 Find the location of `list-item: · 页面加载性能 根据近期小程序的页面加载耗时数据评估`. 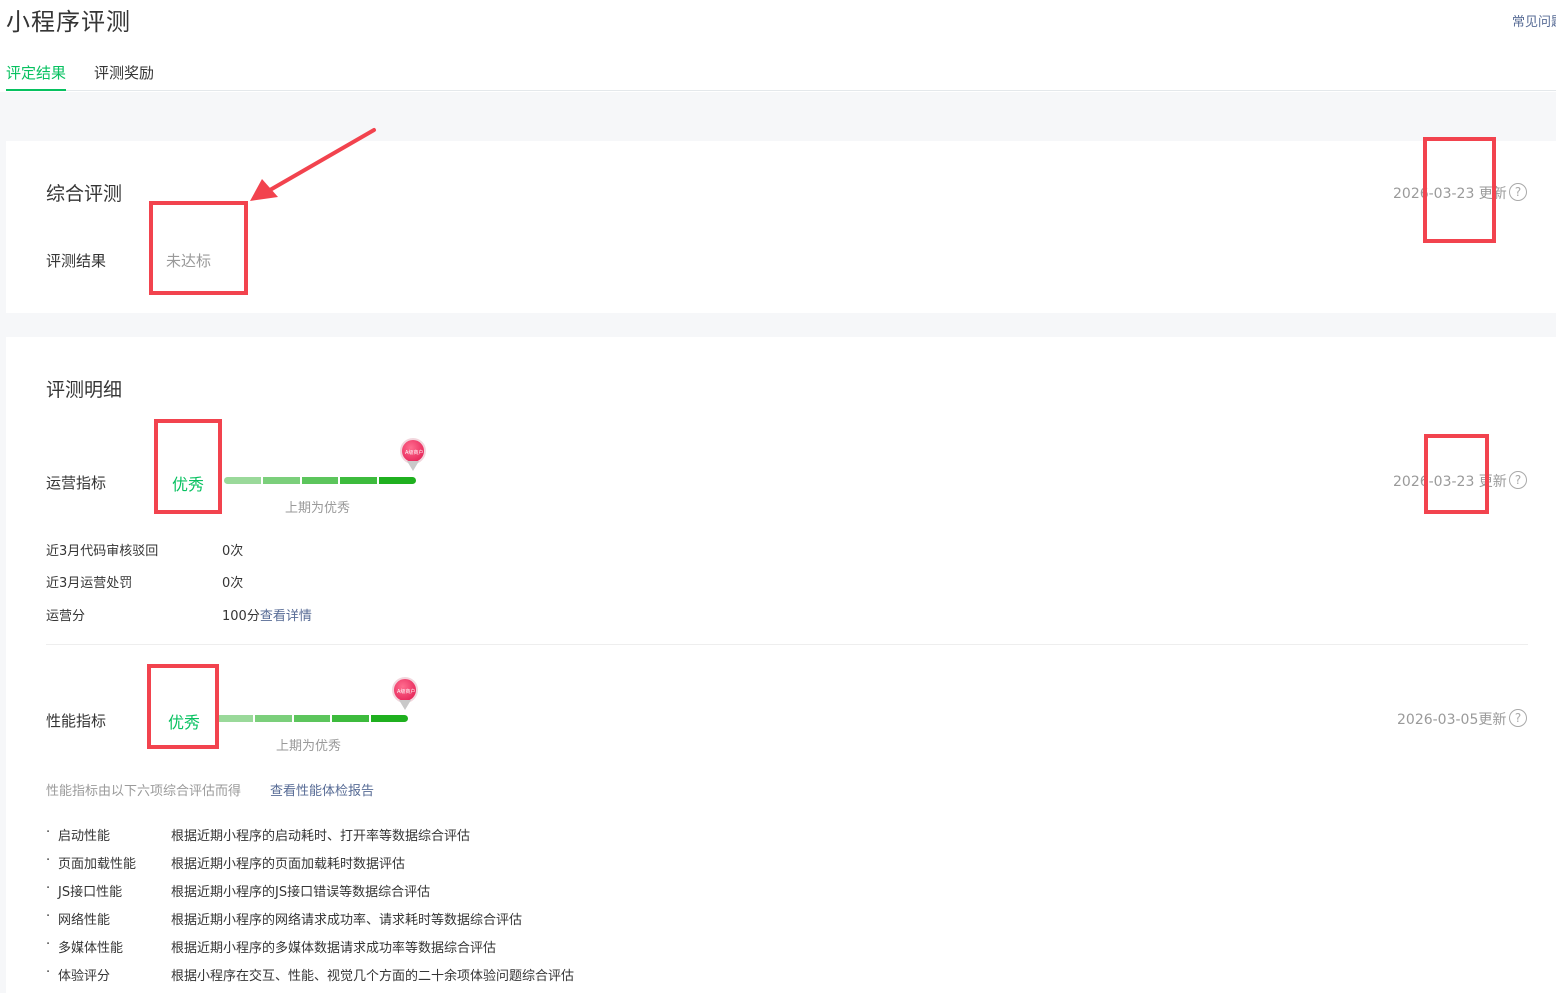

list-item: · 页面加载性能 根据近期小程序的页面加载耗时数据评估 is located at coordinates (226, 862).